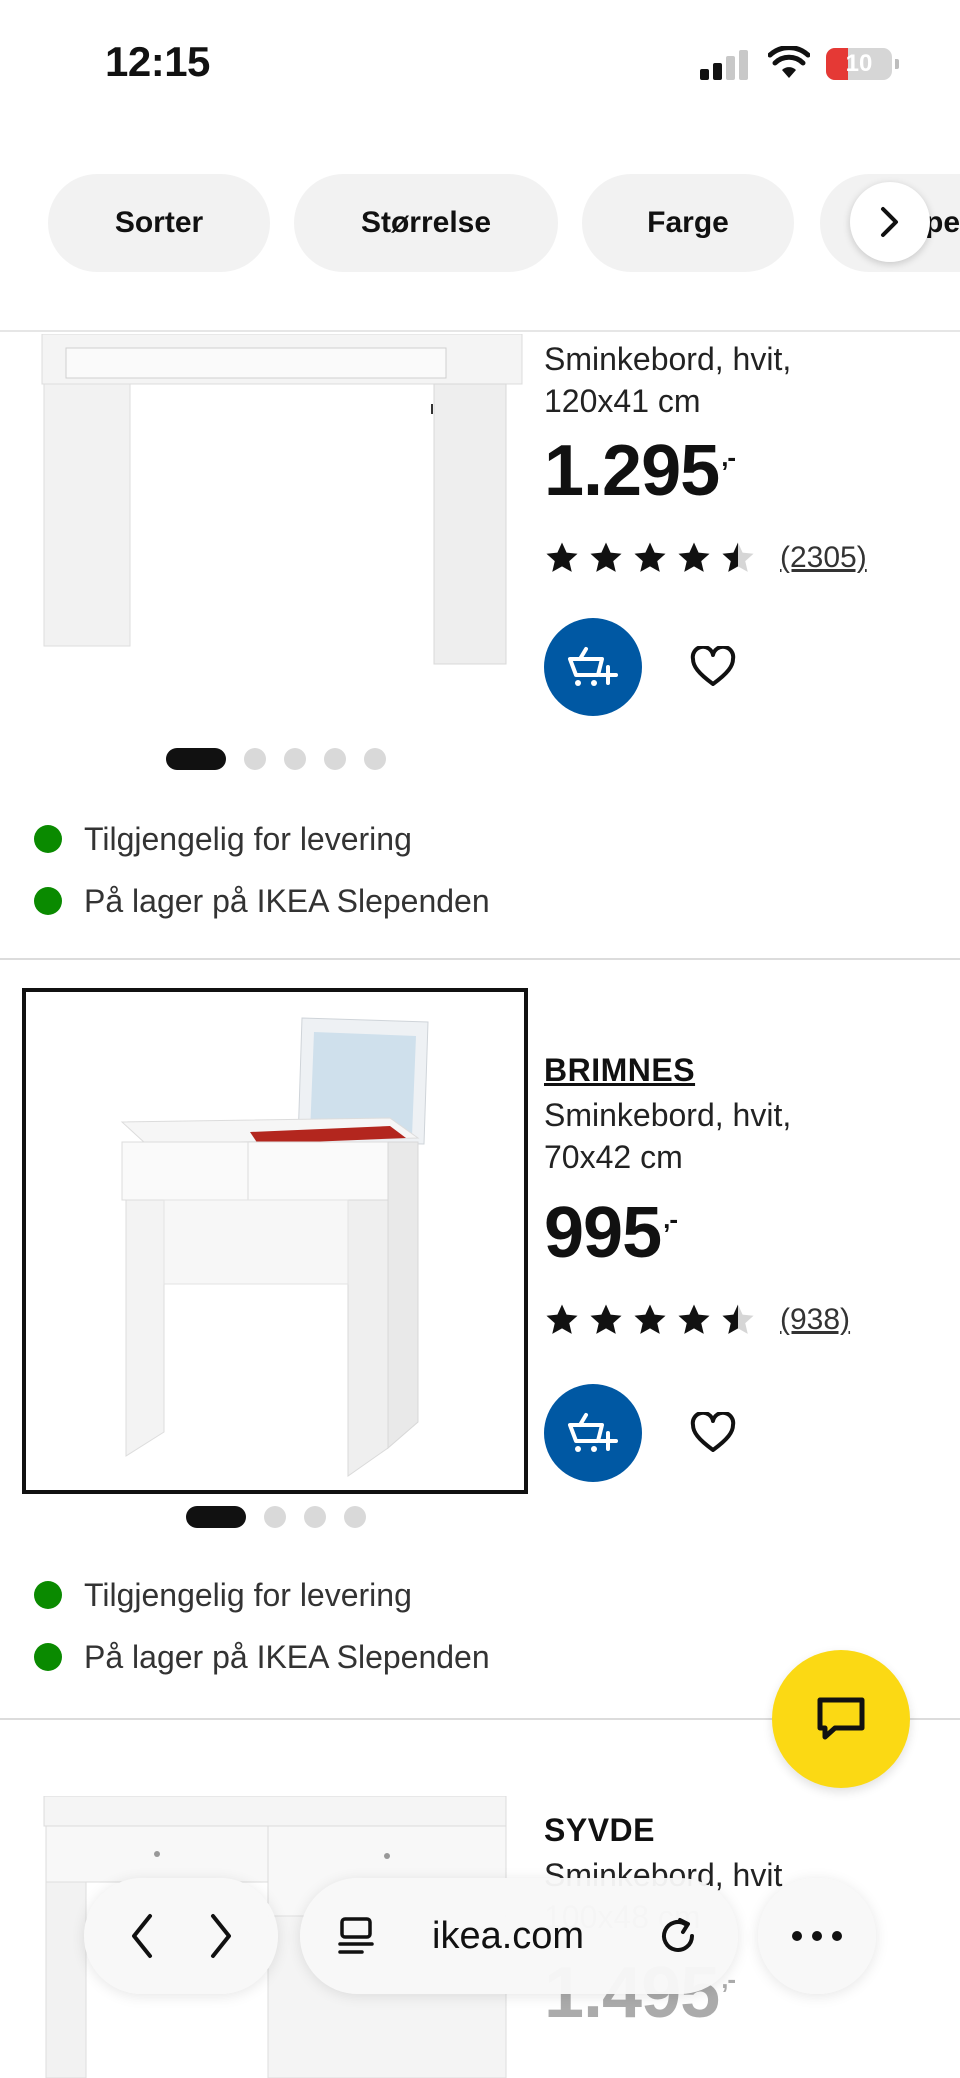 This screenshot has width=960, height=2078. What do you see at coordinates (640, 471) in the screenshot?
I see `product-price: 1.295,-` at bounding box center [640, 471].